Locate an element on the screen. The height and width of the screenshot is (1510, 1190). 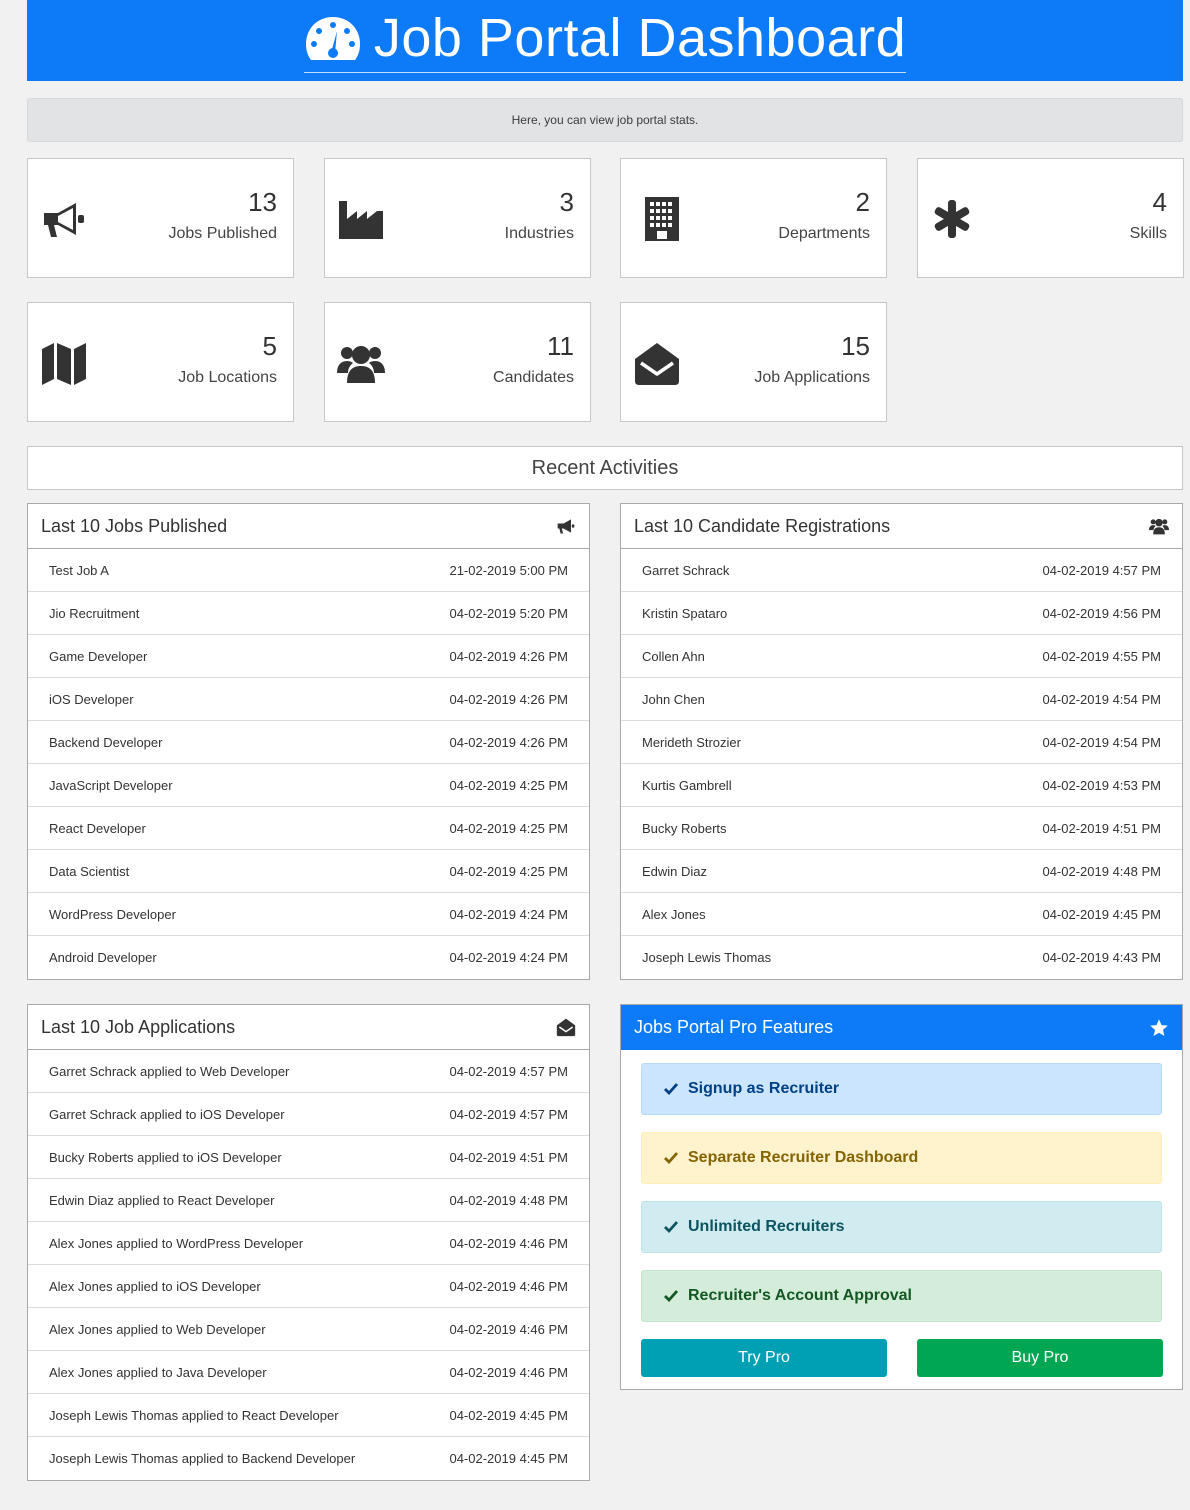
item-name: Collen Ahn is located at coordinates (673, 656).